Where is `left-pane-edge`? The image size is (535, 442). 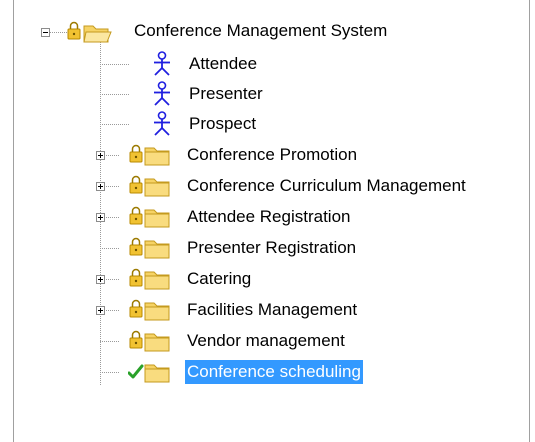
left-pane-edge is located at coordinates (7, 221).